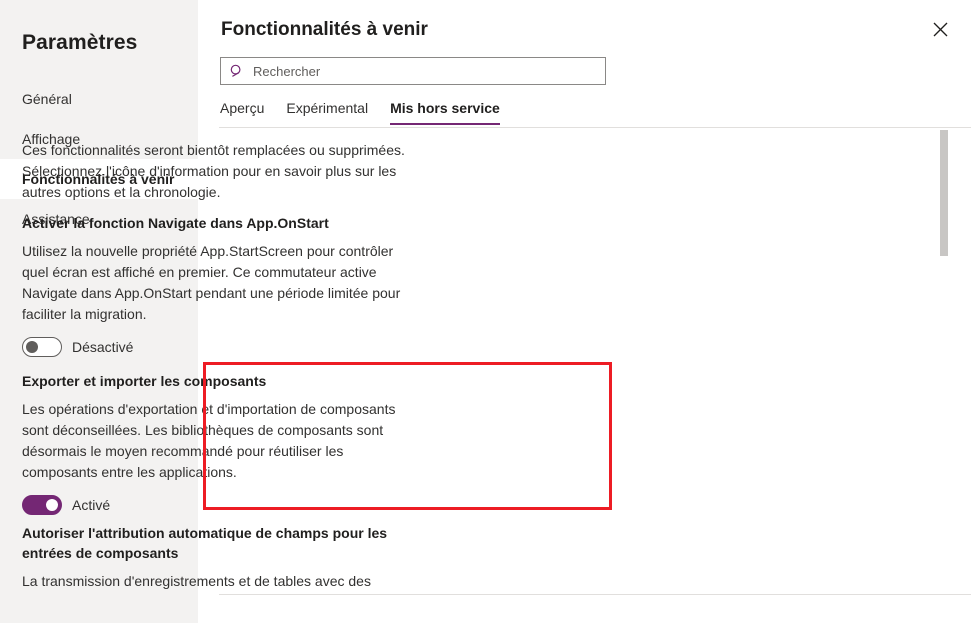 This screenshot has width=971, height=626. What do you see at coordinates (144, 381) in the screenshot?
I see `feature-heading: Exporter et importer les composants` at bounding box center [144, 381].